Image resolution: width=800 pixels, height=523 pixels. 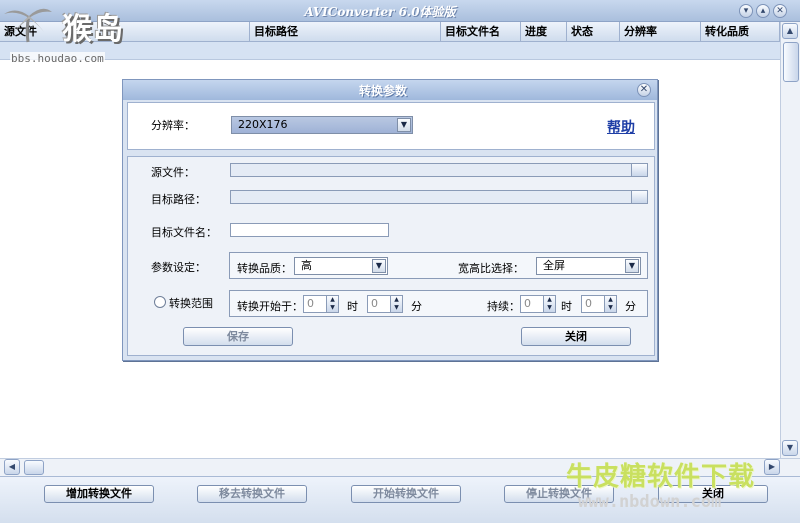 I want to click on range-label: 转换范围, so click(x=191, y=303).